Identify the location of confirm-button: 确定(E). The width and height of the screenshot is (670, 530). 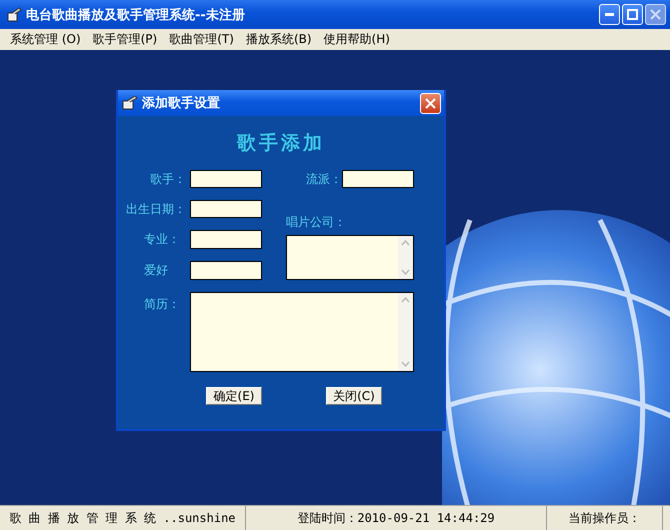
(234, 396).